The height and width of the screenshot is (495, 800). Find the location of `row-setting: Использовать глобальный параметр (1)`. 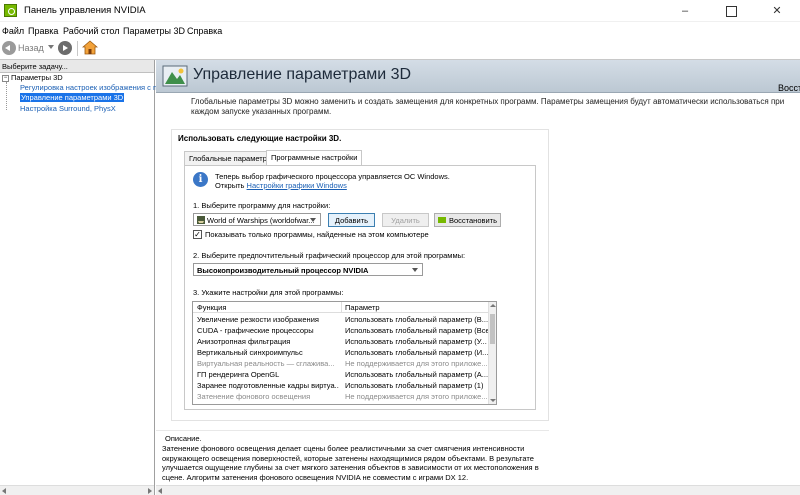

row-setting: Использовать глобальный параметр (1) is located at coordinates (417, 385).